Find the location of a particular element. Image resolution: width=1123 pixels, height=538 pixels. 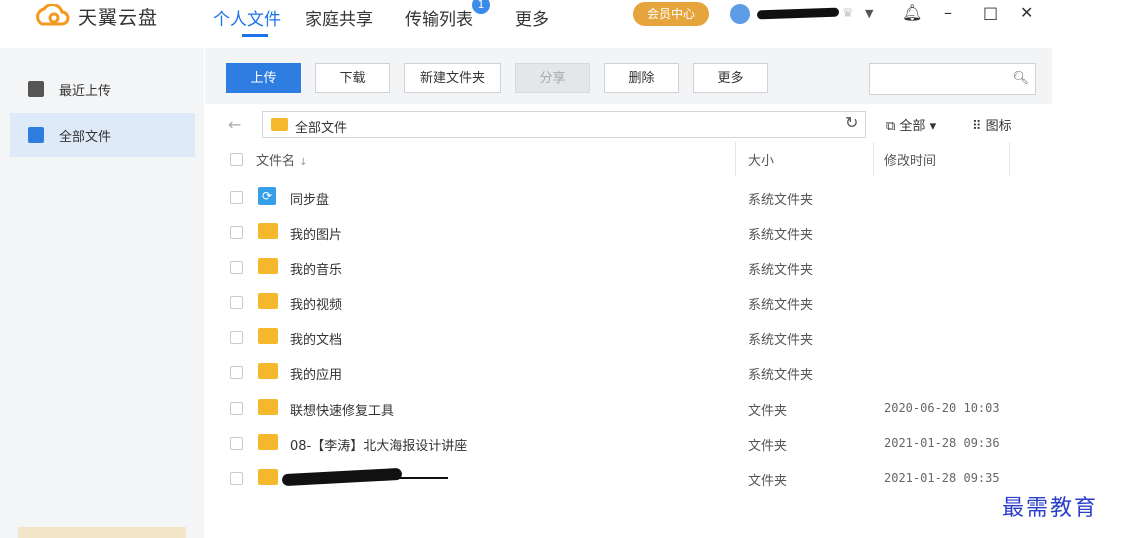

table-row: 文件夹 2021-01-28 09:35 is located at coordinates (615, 478).